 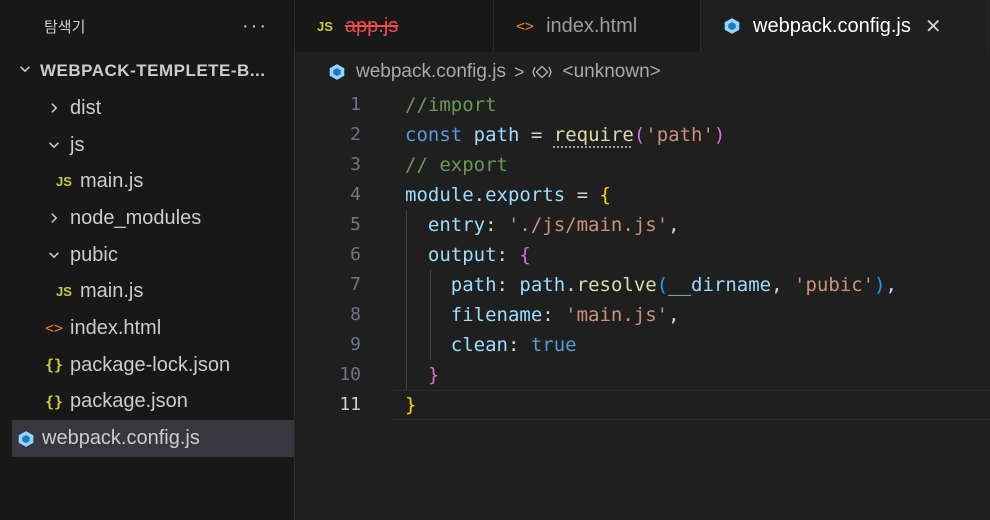 What do you see at coordinates (355, 224) in the screenshot?
I see `line-number: 5` at bounding box center [355, 224].